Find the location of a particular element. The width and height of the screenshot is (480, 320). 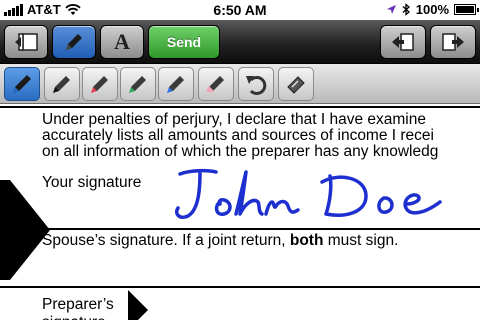

import-button is located at coordinates (403, 42).